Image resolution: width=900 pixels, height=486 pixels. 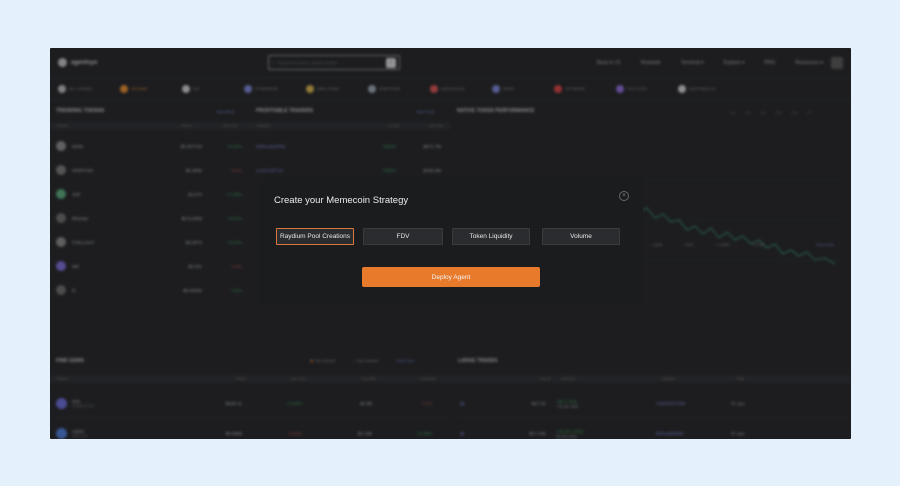 What do you see at coordinates (315, 236) in the screenshot?
I see `option-raydium-pool-creations: Raydium Pool Creations` at bounding box center [315, 236].